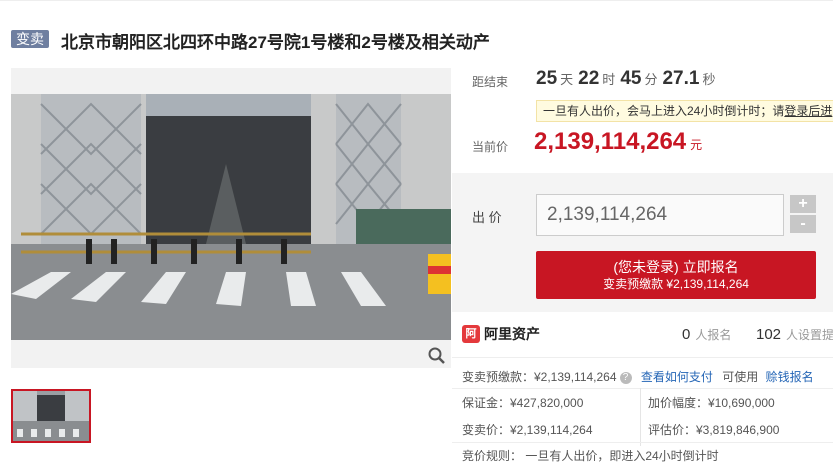 The height and width of the screenshot is (471, 833). I want to click on signup-deposit-label: 变卖预缴款 ¥2,139,114,264, so click(676, 284).